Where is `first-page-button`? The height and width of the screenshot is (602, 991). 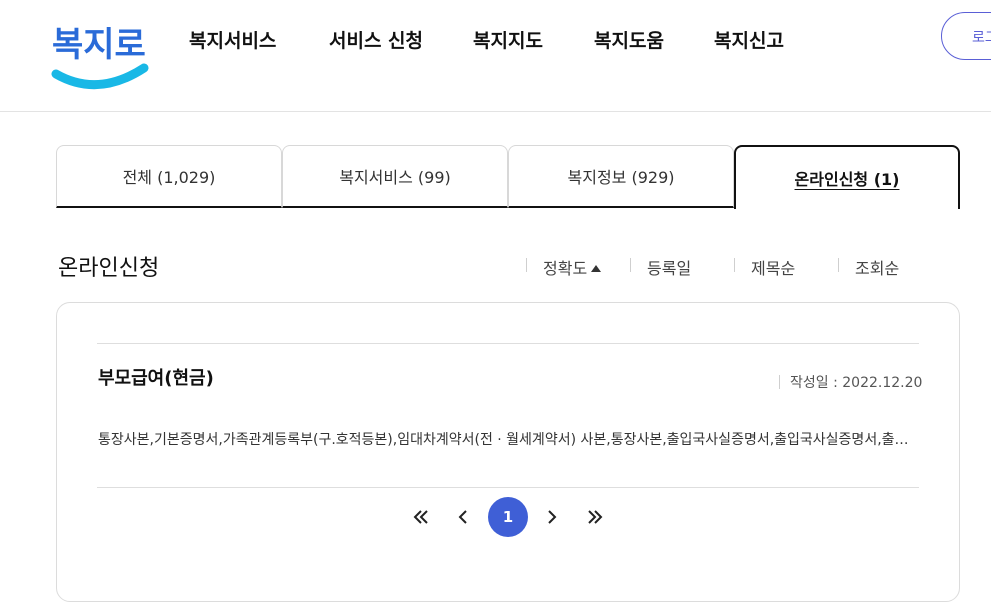 first-page-button is located at coordinates (421, 517).